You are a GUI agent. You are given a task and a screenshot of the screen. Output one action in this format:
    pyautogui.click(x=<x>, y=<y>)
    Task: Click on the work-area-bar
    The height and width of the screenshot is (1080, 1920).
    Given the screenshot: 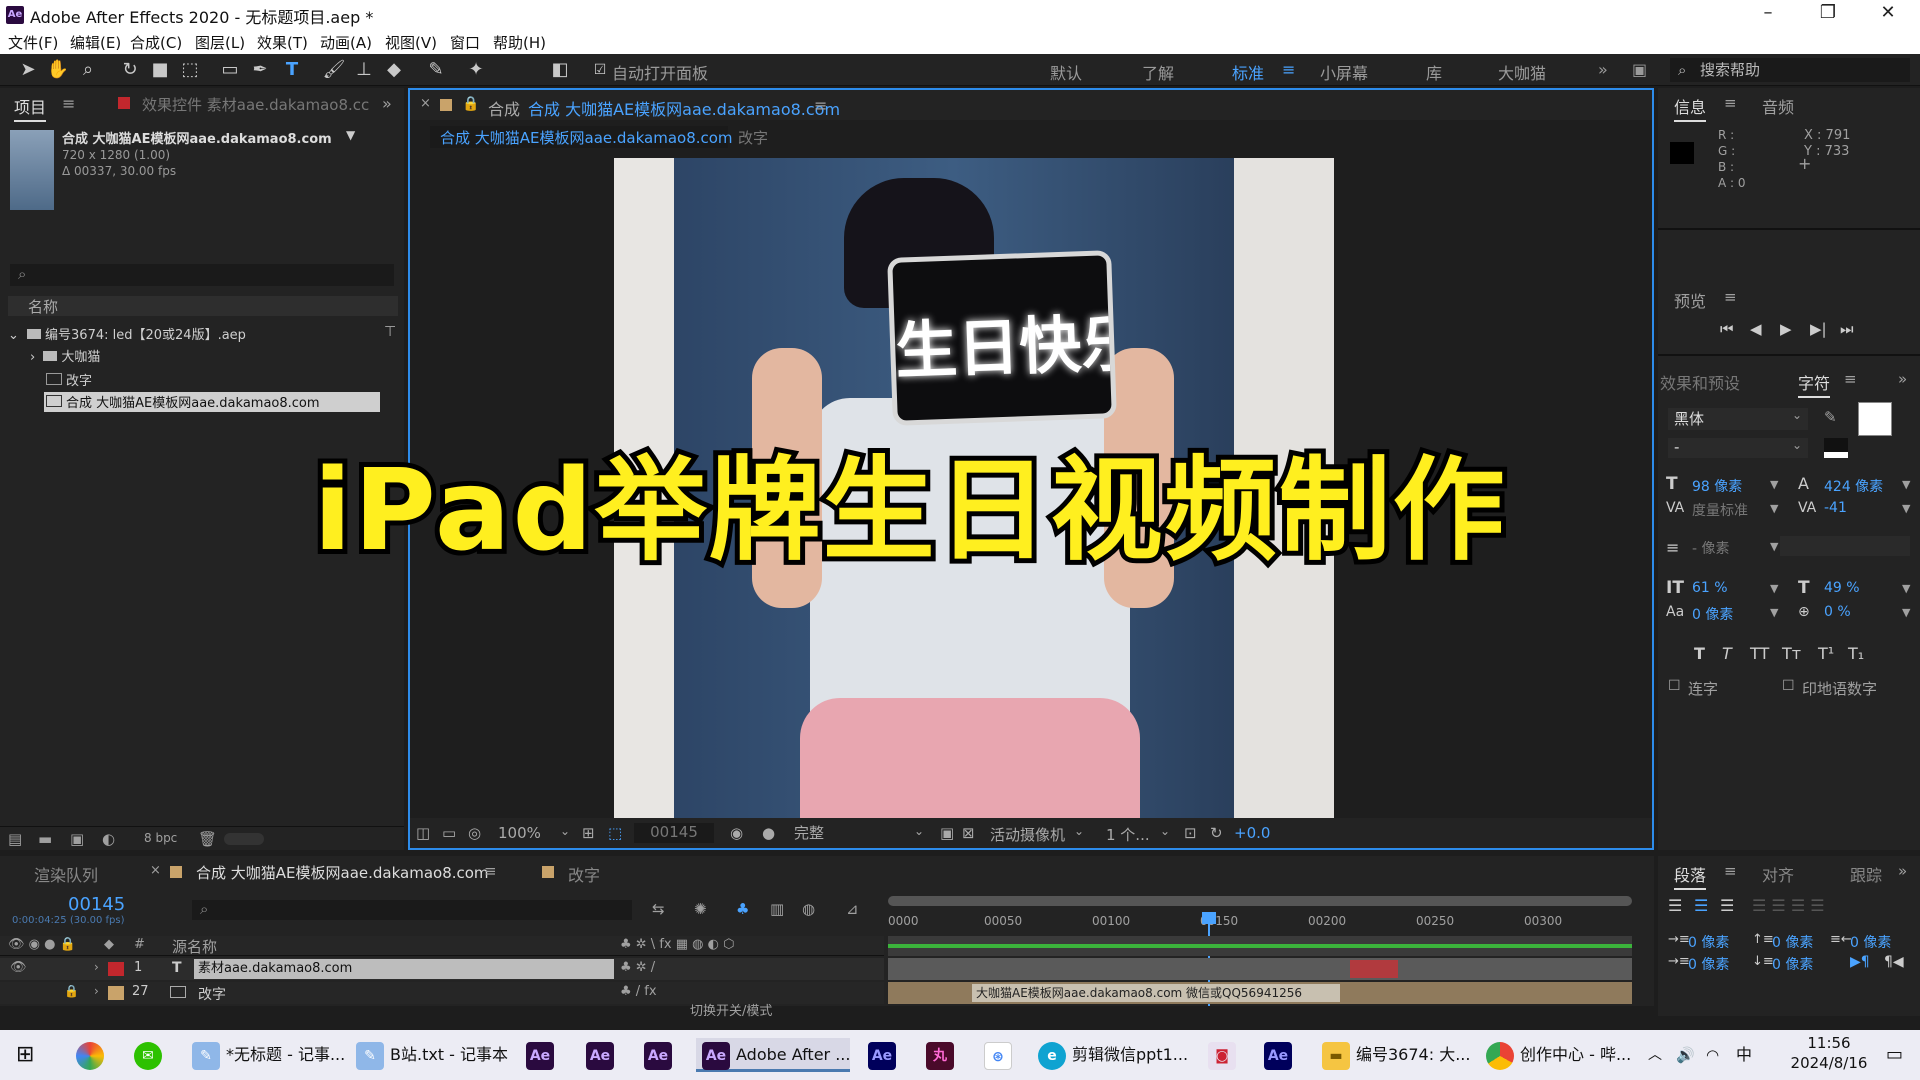 What is the action you would take?
    pyautogui.click(x=1260, y=901)
    